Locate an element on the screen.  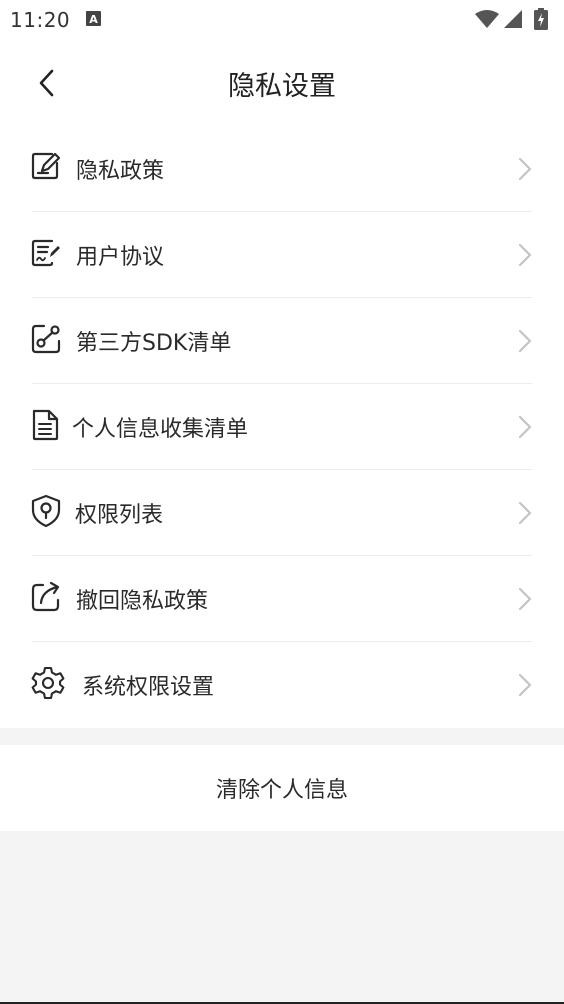
navigation-bar: 隐私设置 is located at coordinates (282, 83).